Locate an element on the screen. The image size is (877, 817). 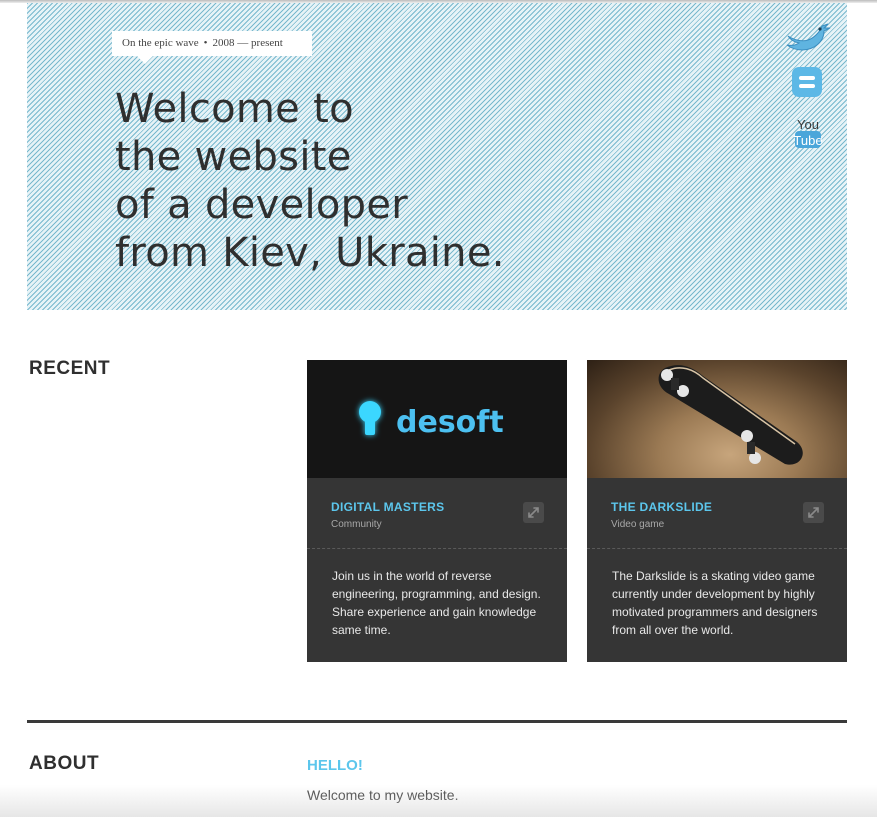
project-thumbnail is located at coordinates (717, 419).